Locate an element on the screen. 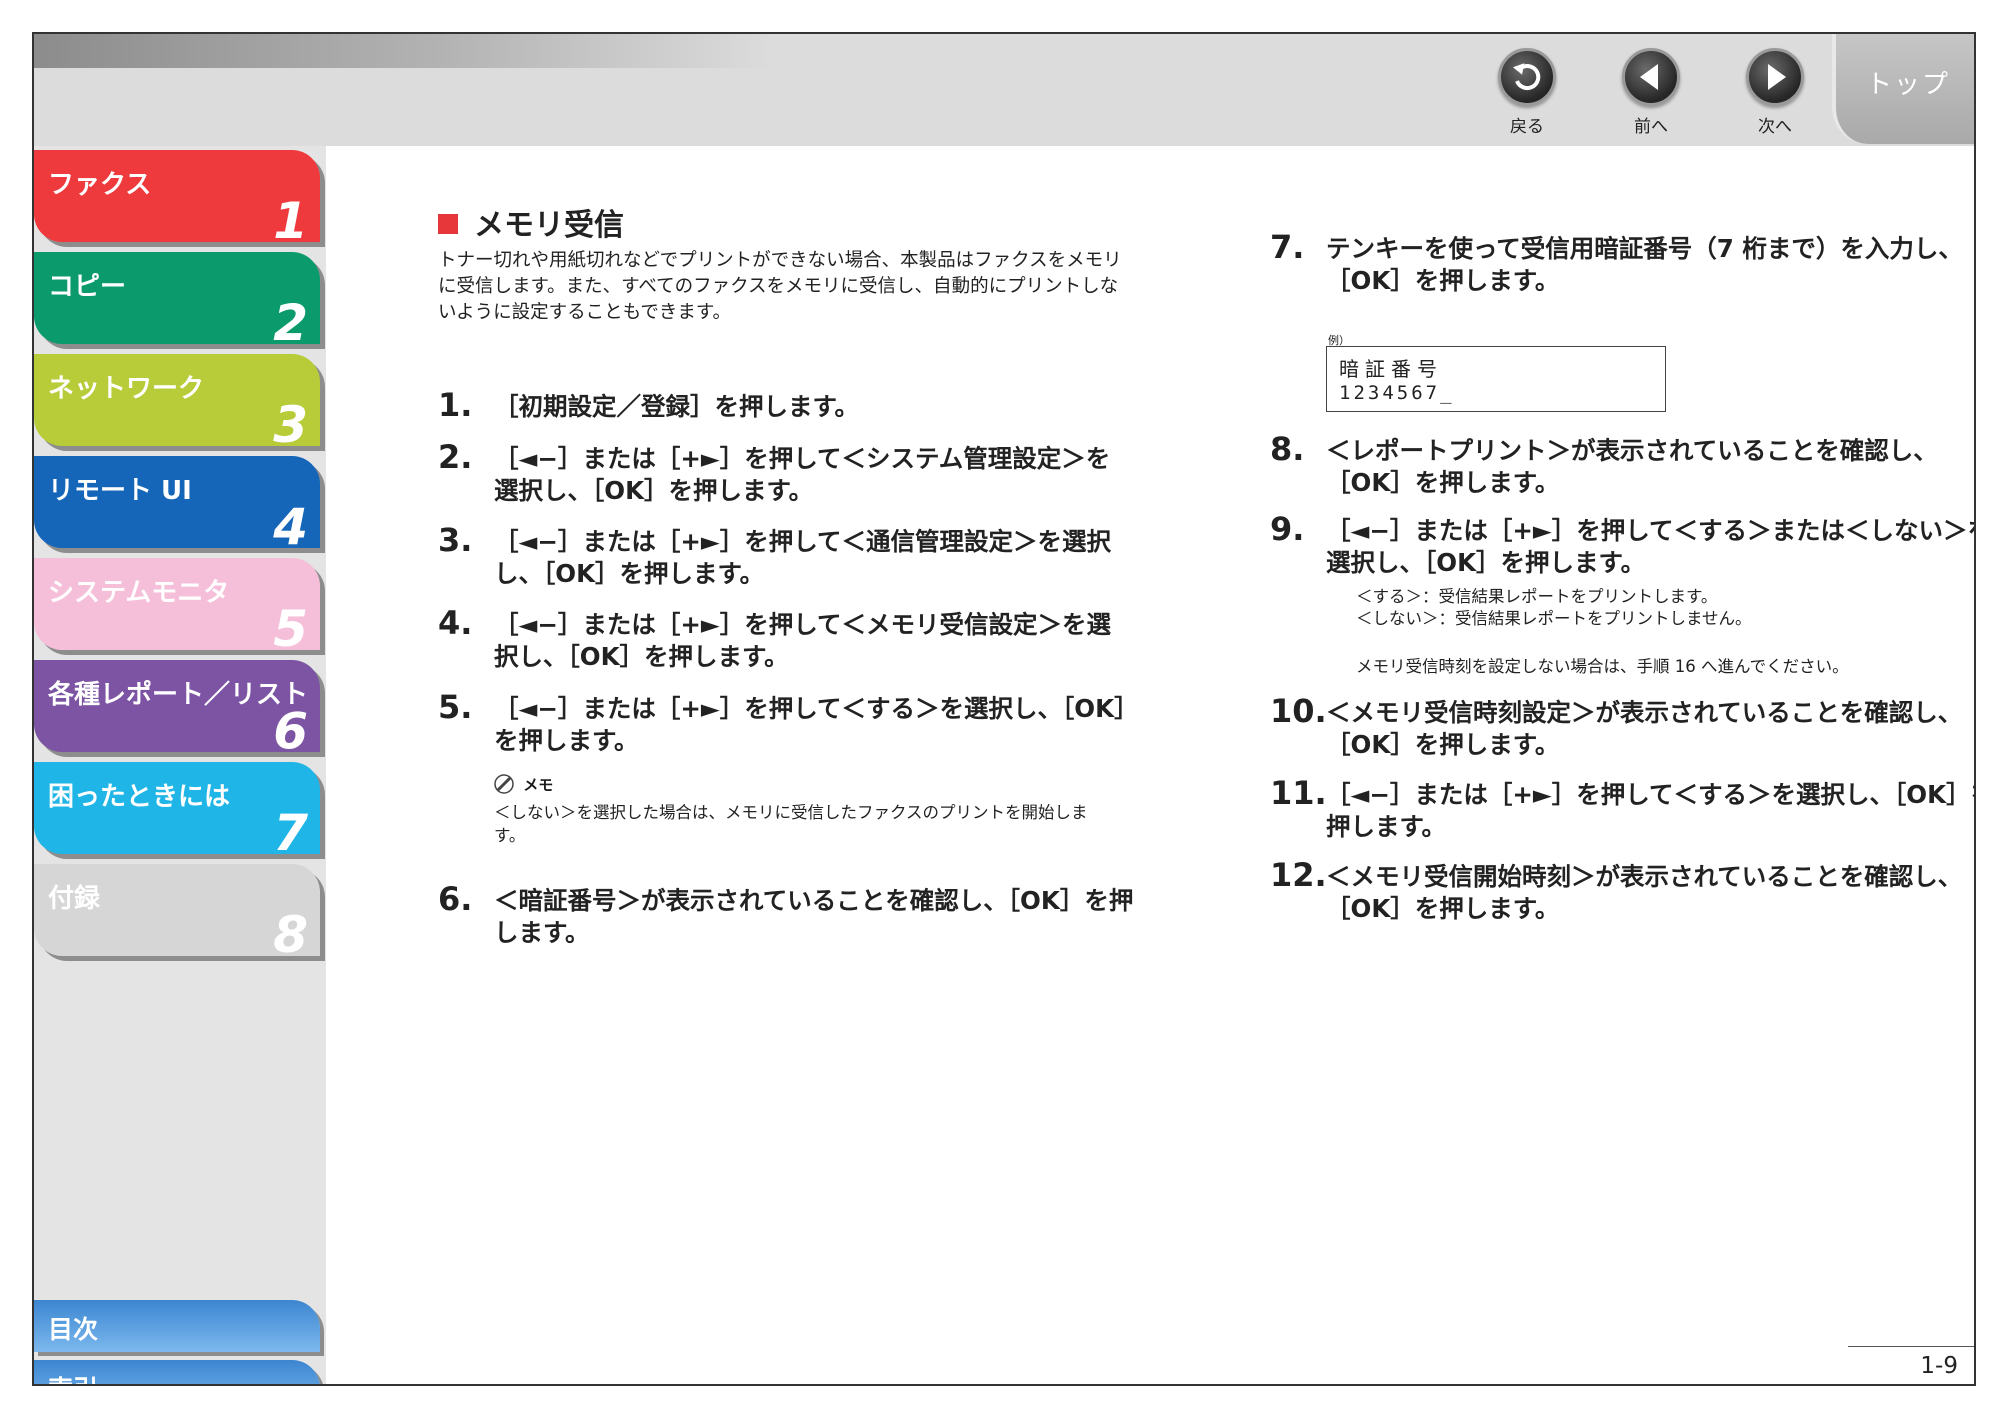 This screenshot has width=2000, height=1415. step-number: 6. is located at coordinates (455, 899).